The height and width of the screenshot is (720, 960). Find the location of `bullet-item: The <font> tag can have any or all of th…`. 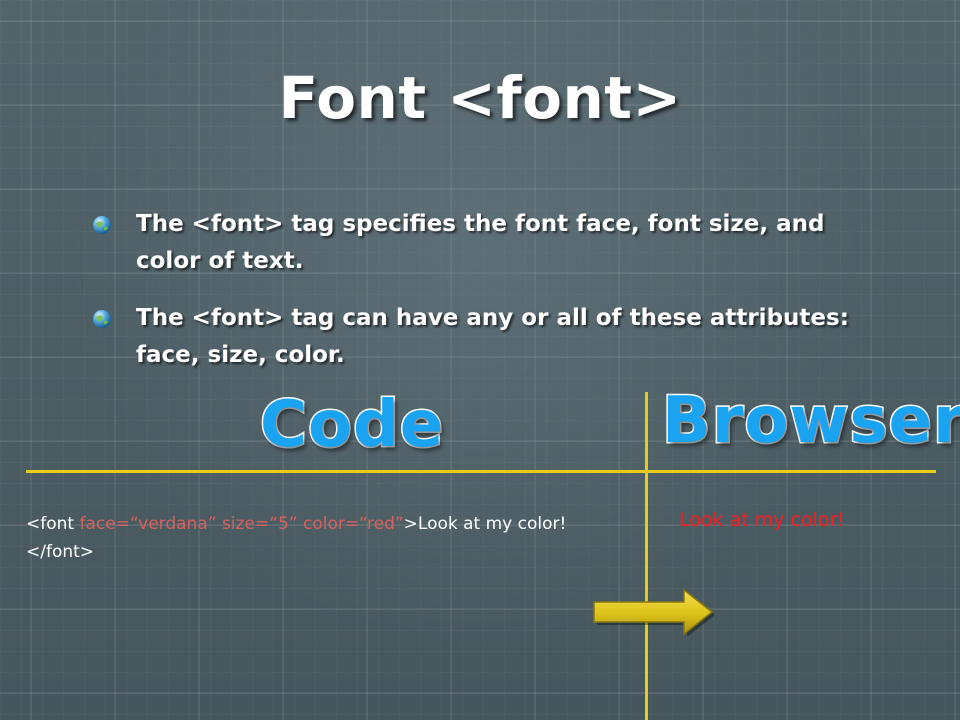

bullet-item: The <font> tag can have any or all of th… is located at coordinates (492, 337).